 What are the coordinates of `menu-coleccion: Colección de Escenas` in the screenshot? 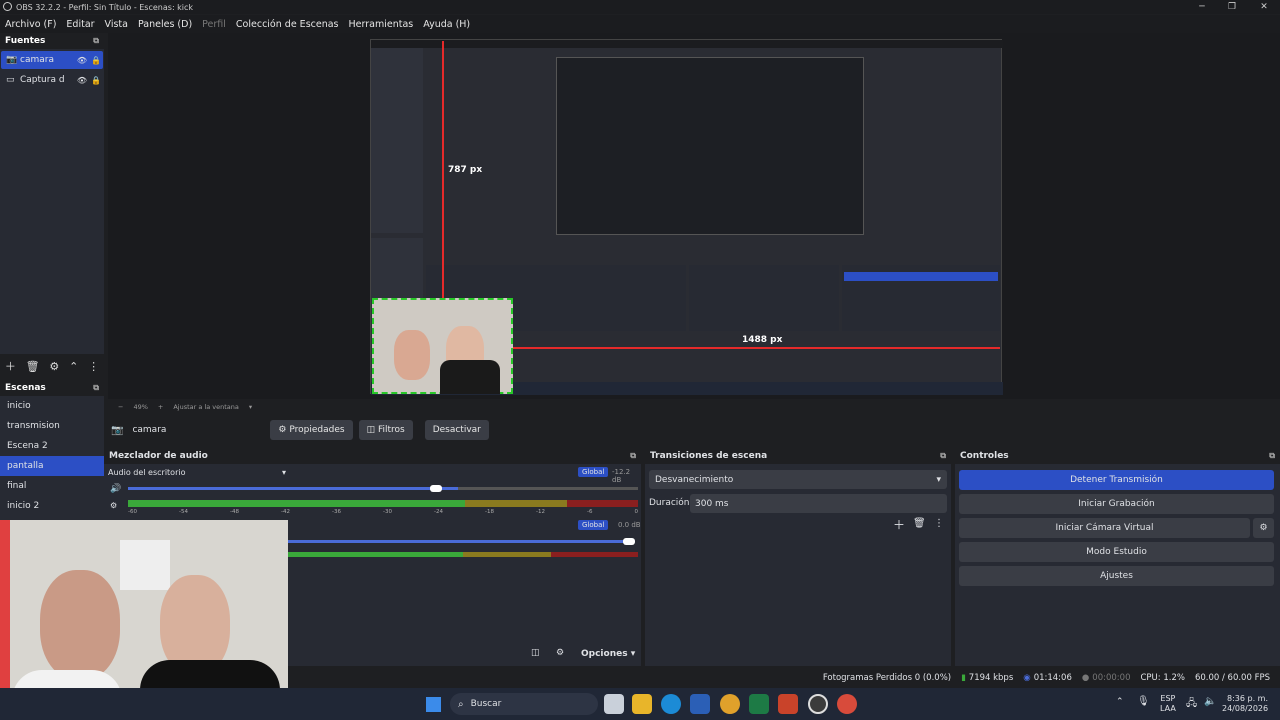 It's located at (287, 24).